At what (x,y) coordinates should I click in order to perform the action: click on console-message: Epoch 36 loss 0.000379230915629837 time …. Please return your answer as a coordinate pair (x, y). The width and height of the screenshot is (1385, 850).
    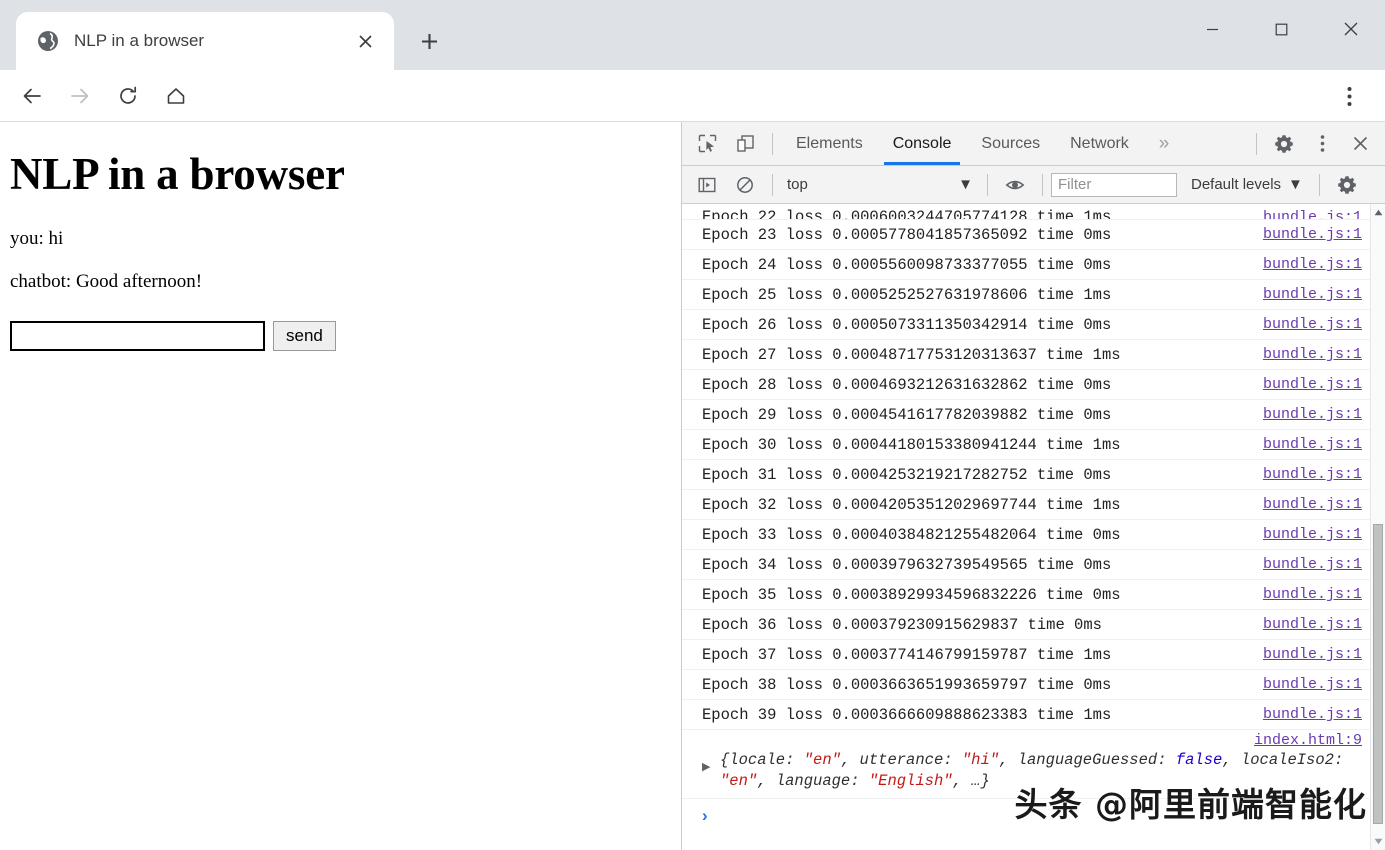
    Looking at the image, I should click on (1026, 625).